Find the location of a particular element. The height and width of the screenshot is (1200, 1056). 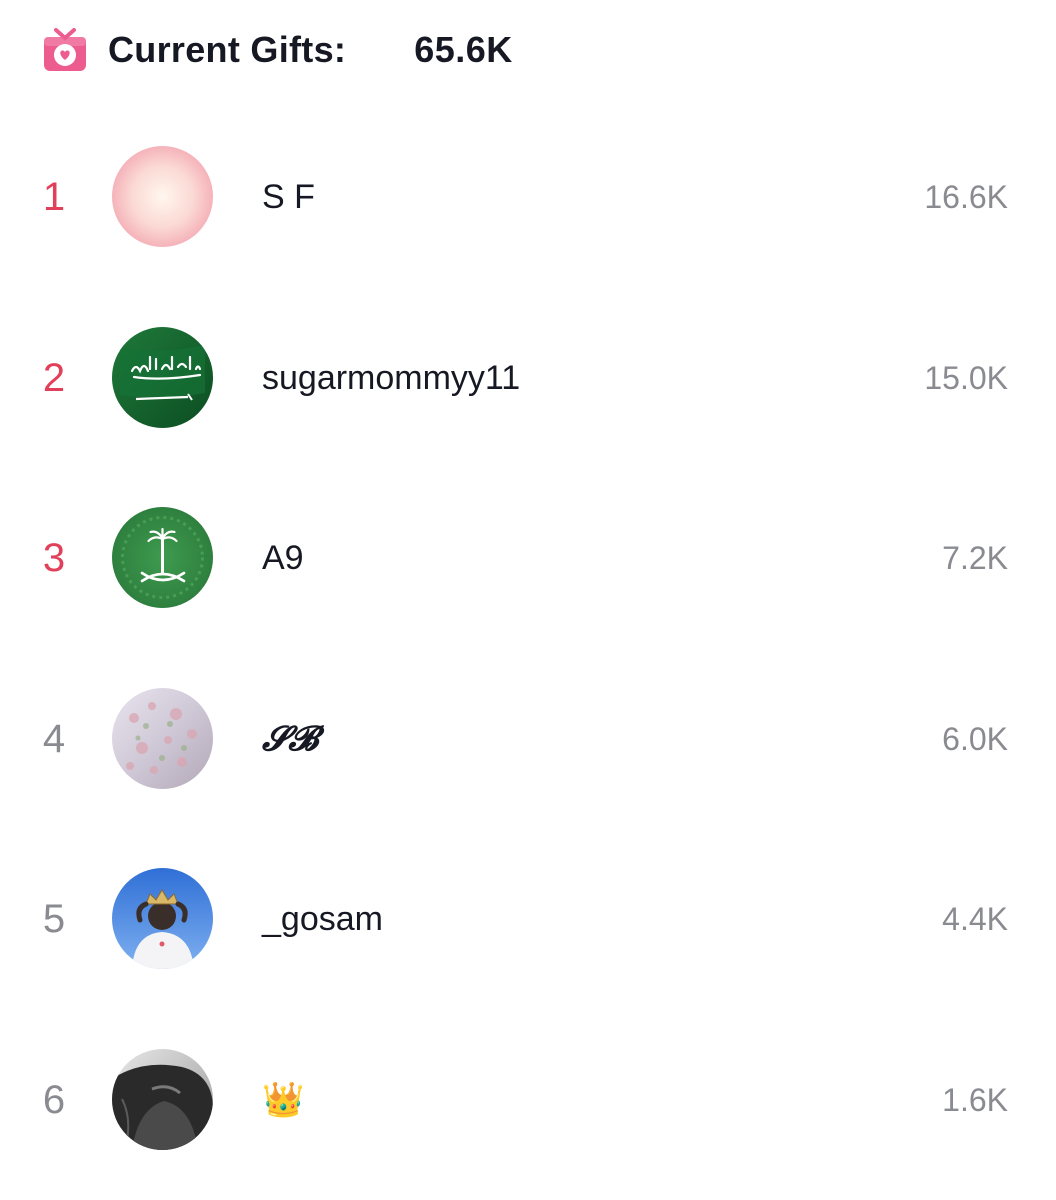

username: S F is located at coordinates (288, 197).